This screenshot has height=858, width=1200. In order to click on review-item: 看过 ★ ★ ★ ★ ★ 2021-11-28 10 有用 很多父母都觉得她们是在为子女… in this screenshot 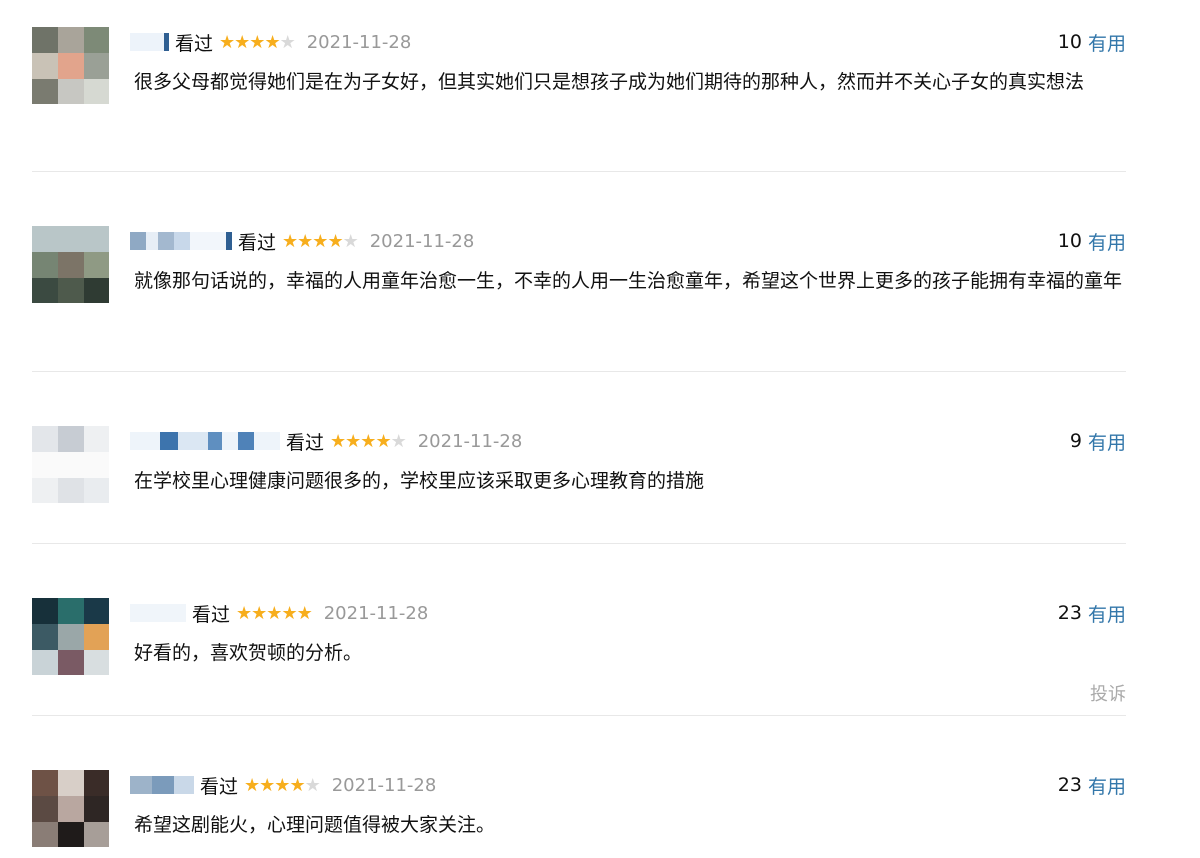, I will do `click(579, 92)`.